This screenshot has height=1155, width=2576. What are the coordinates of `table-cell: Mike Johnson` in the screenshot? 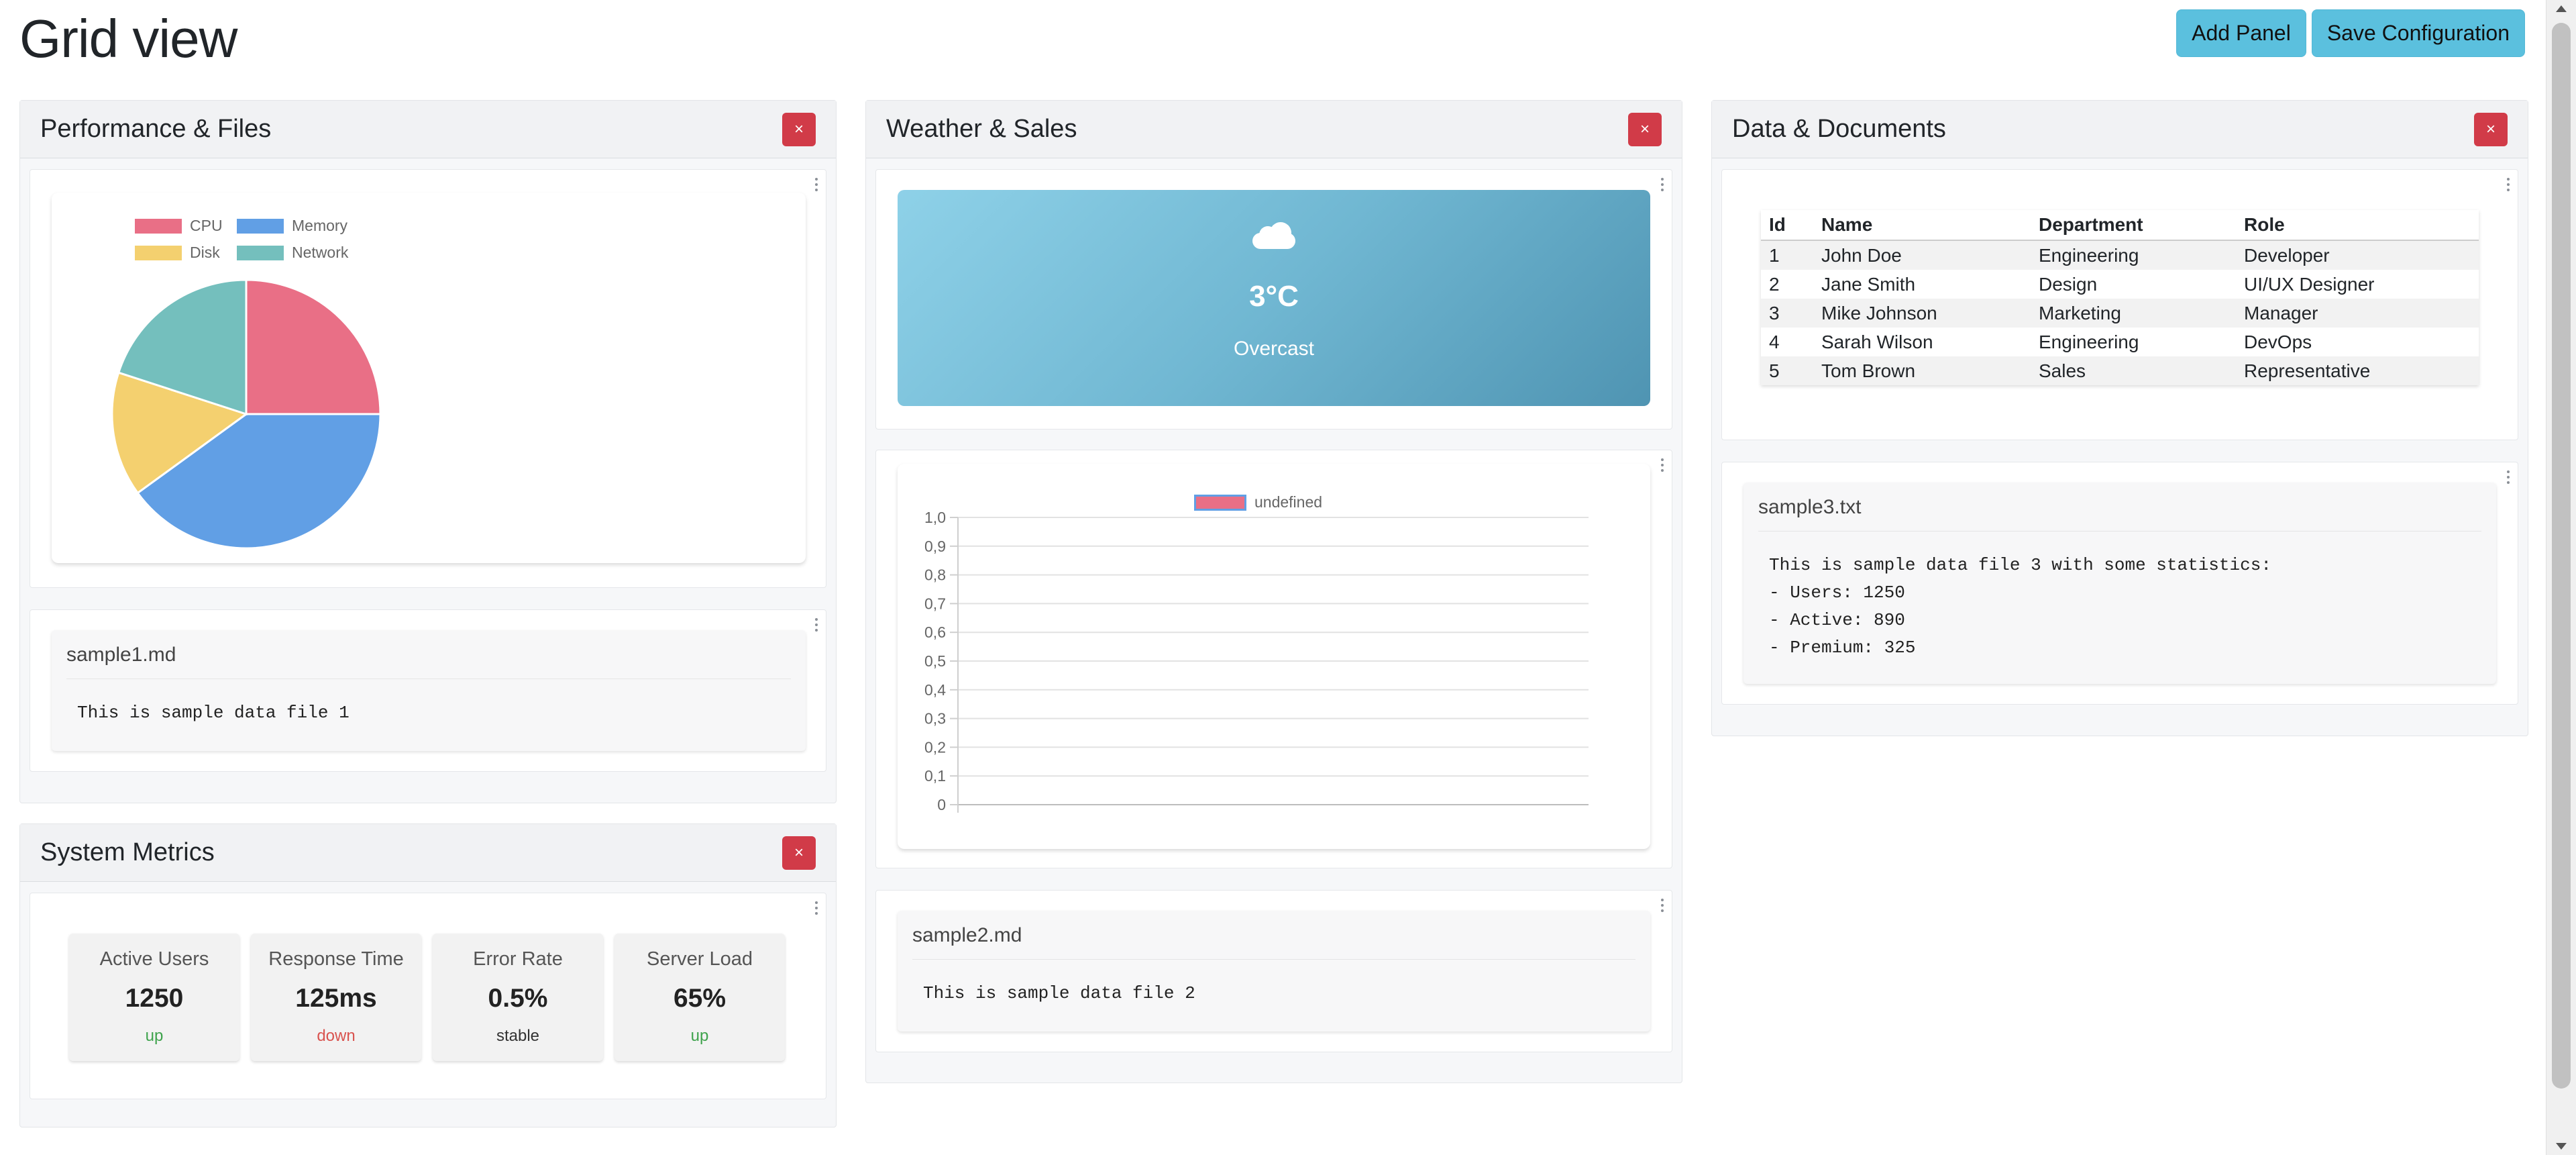 It's located at (1922, 313).